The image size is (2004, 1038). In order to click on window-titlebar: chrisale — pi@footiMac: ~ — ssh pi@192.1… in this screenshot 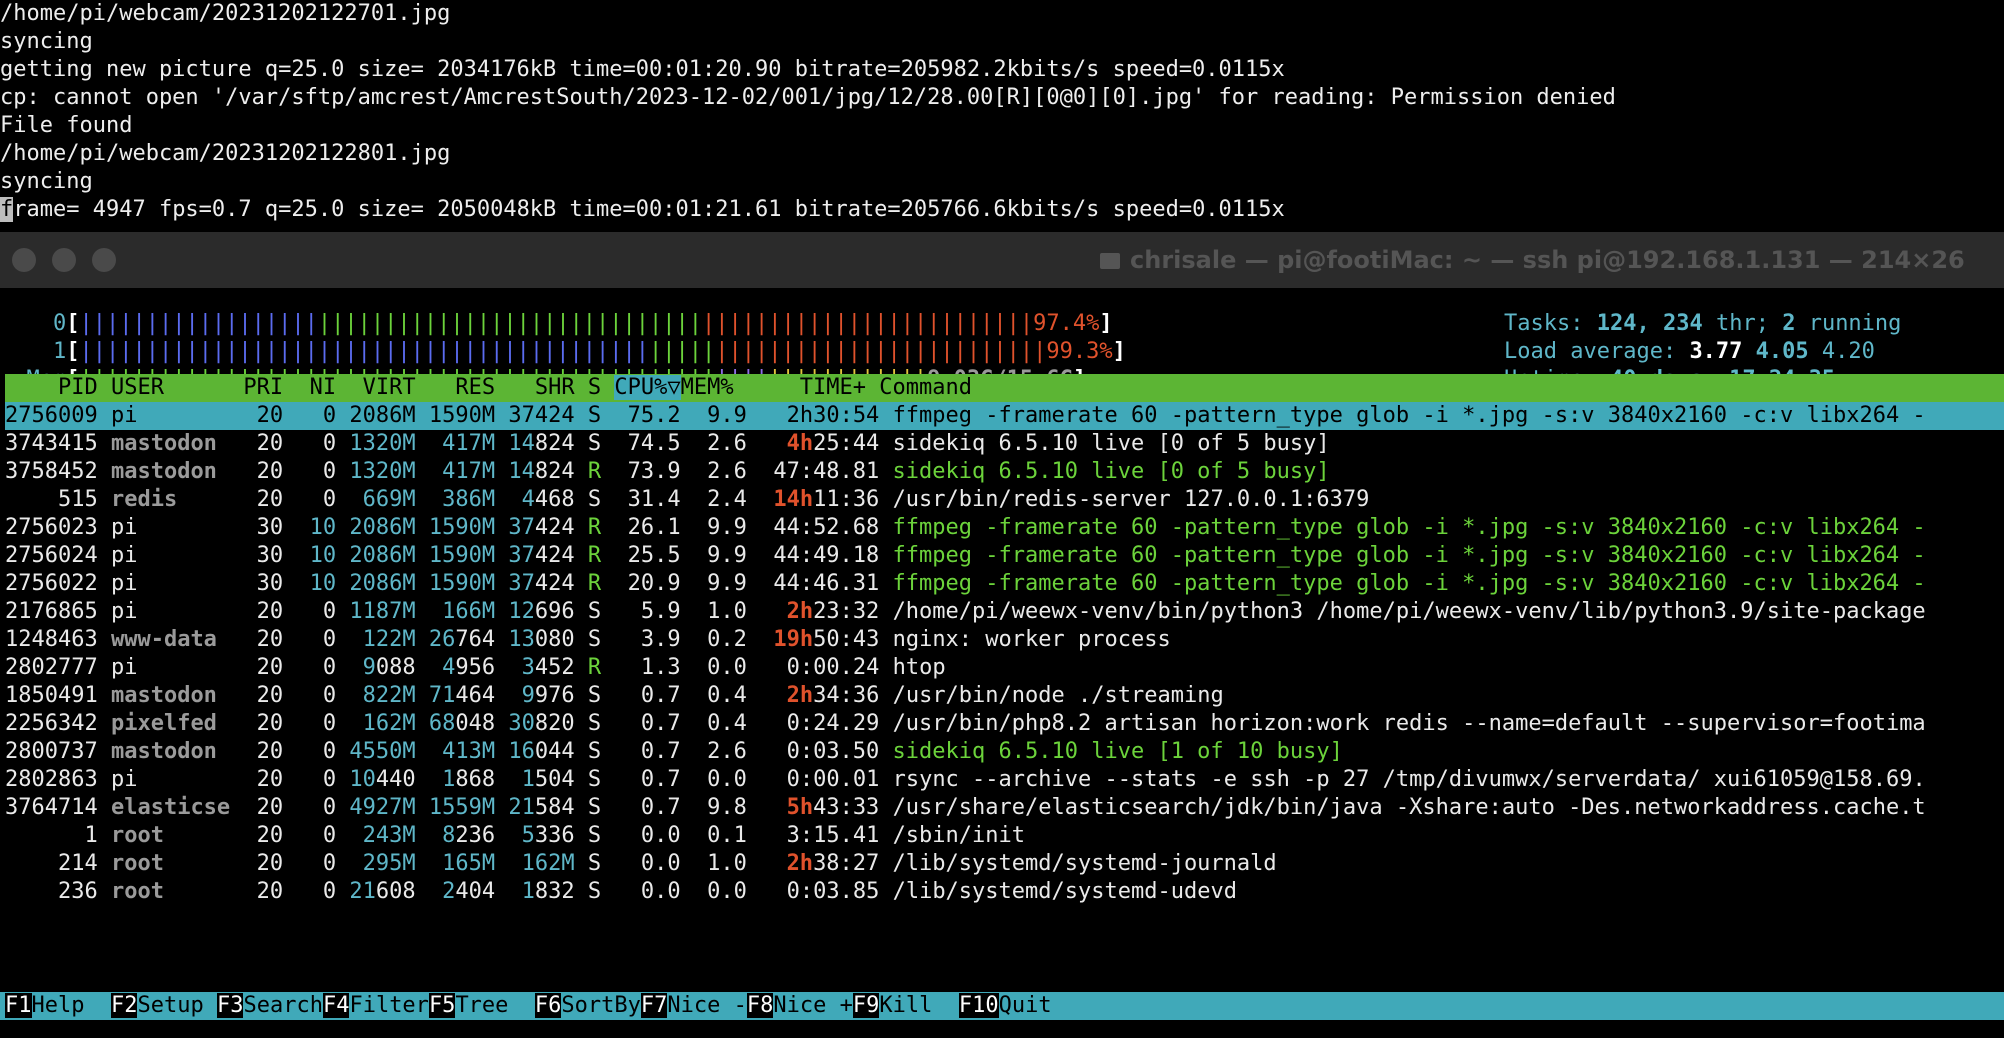, I will do `click(1002, 260)`.